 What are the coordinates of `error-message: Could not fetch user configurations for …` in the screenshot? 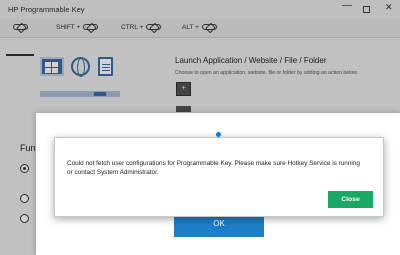 It's located at (213, 168).